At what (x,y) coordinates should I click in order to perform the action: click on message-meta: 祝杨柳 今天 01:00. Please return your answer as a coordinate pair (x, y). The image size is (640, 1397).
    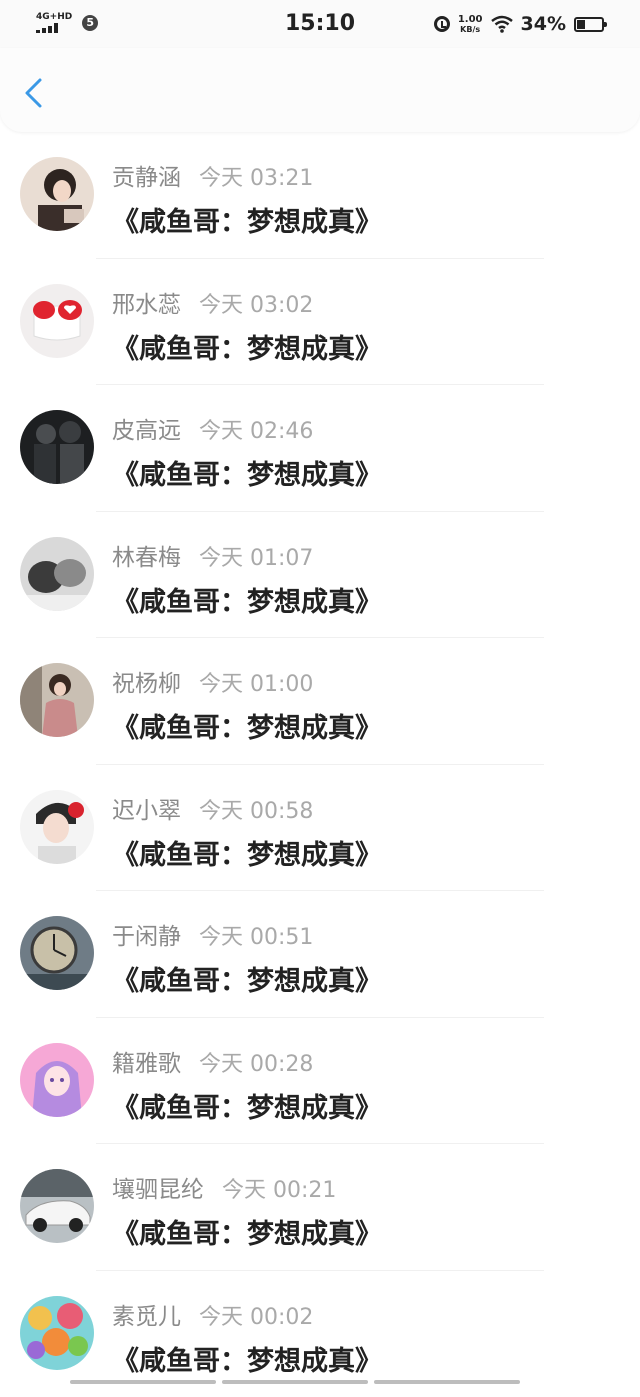
    Looking at the image, I should click on (212, 681).